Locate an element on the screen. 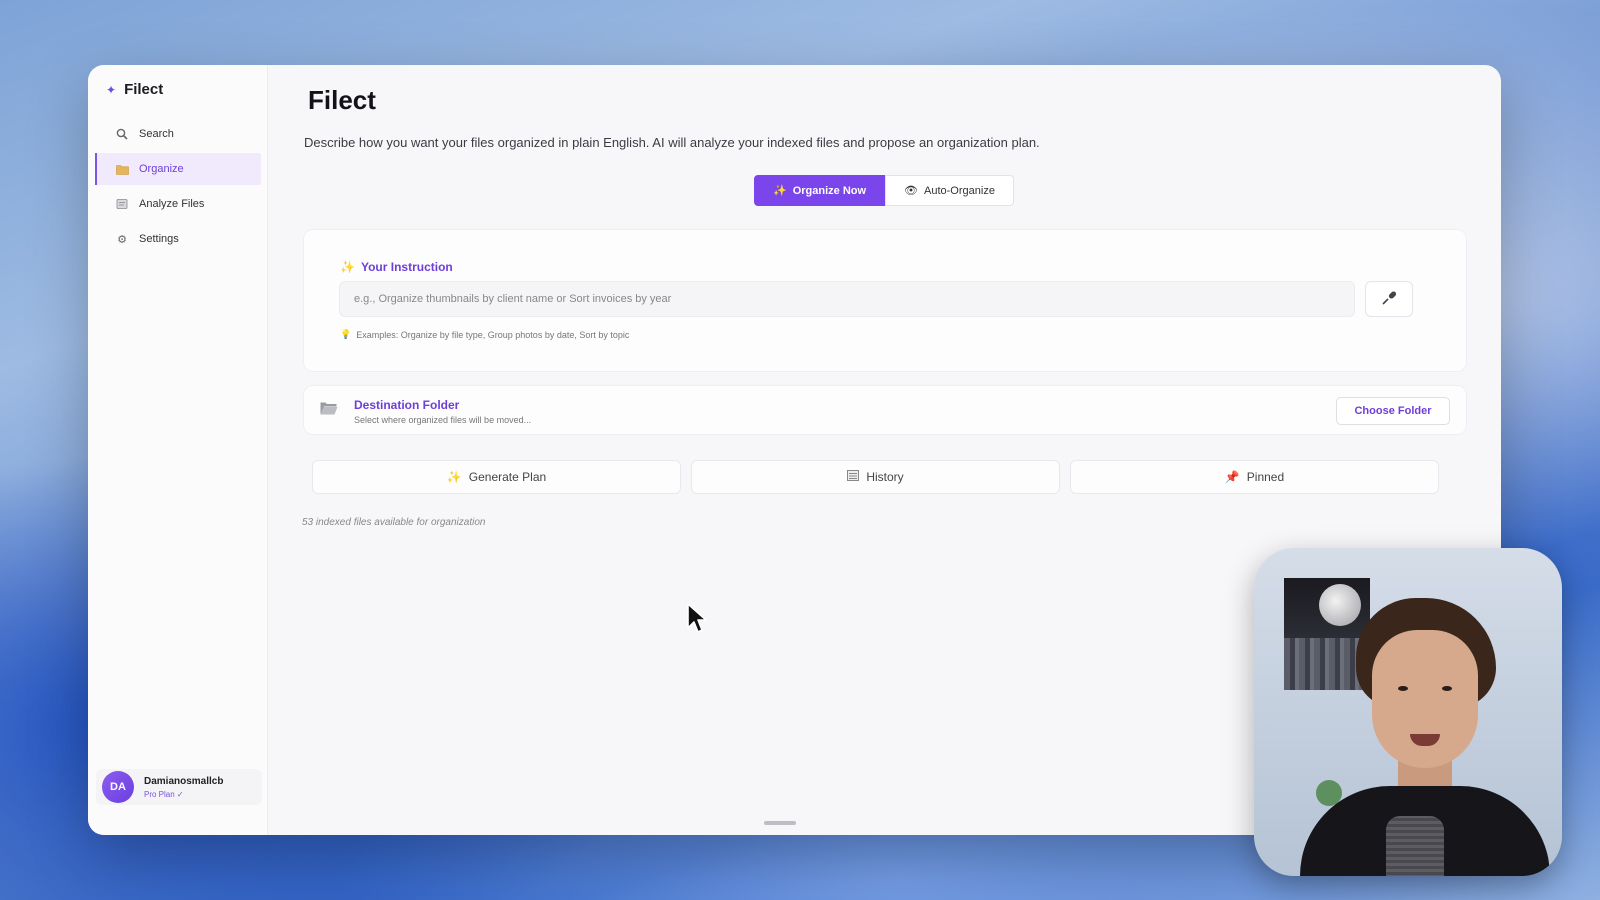 The width and height of the screenshot is (1600, 900). page-title: Filect is located at coordinates (342, 100).